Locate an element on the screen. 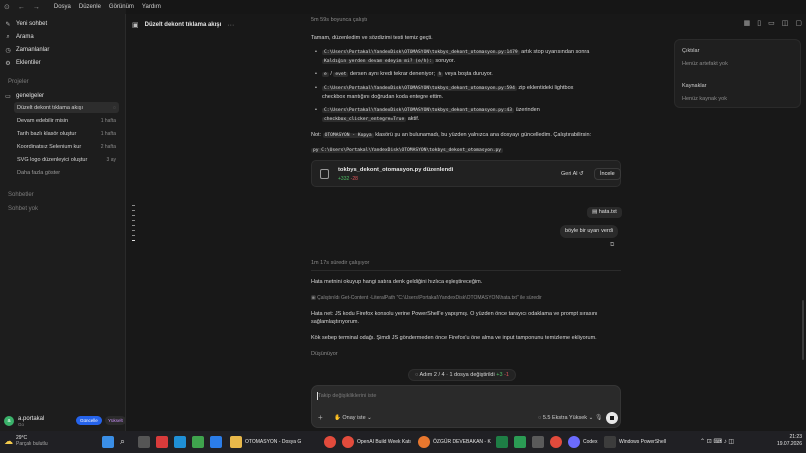  plugins-button: ⚙ Eklentiler is located at coordinates (62, 63).